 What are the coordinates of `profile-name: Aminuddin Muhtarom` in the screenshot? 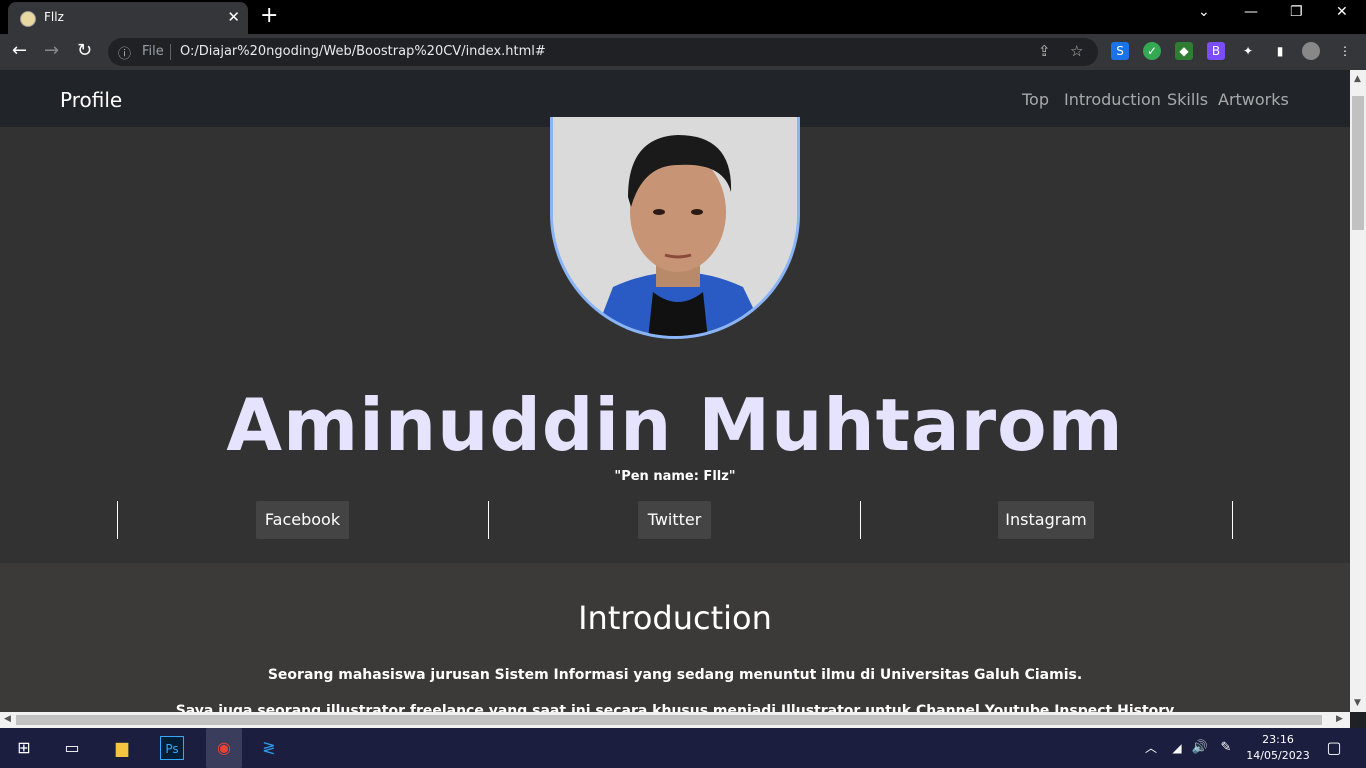 It's located at (675, 425).